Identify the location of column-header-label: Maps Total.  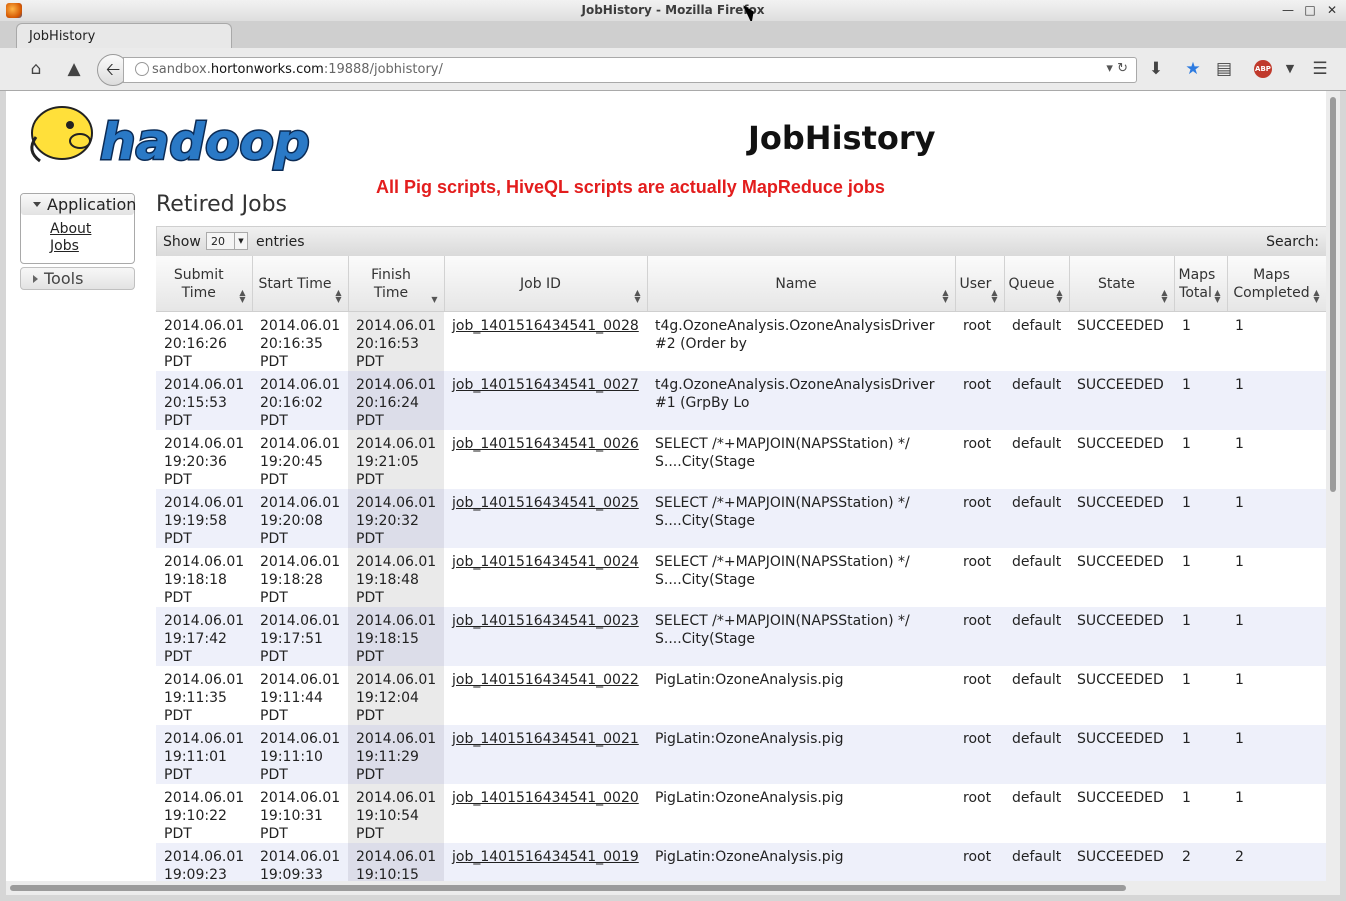
(1197, 283).